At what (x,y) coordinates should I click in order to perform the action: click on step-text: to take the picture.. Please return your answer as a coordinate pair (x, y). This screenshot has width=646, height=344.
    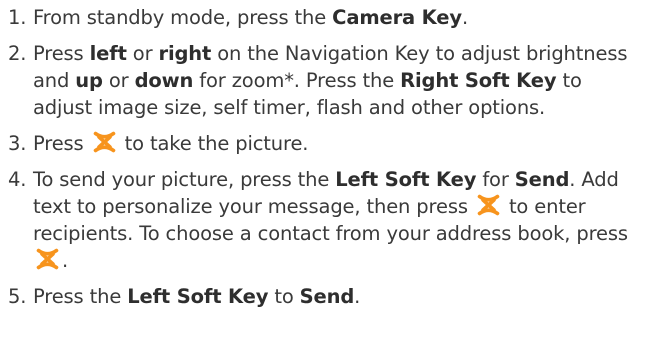
    Looking at the image, I should click on (213, 143).